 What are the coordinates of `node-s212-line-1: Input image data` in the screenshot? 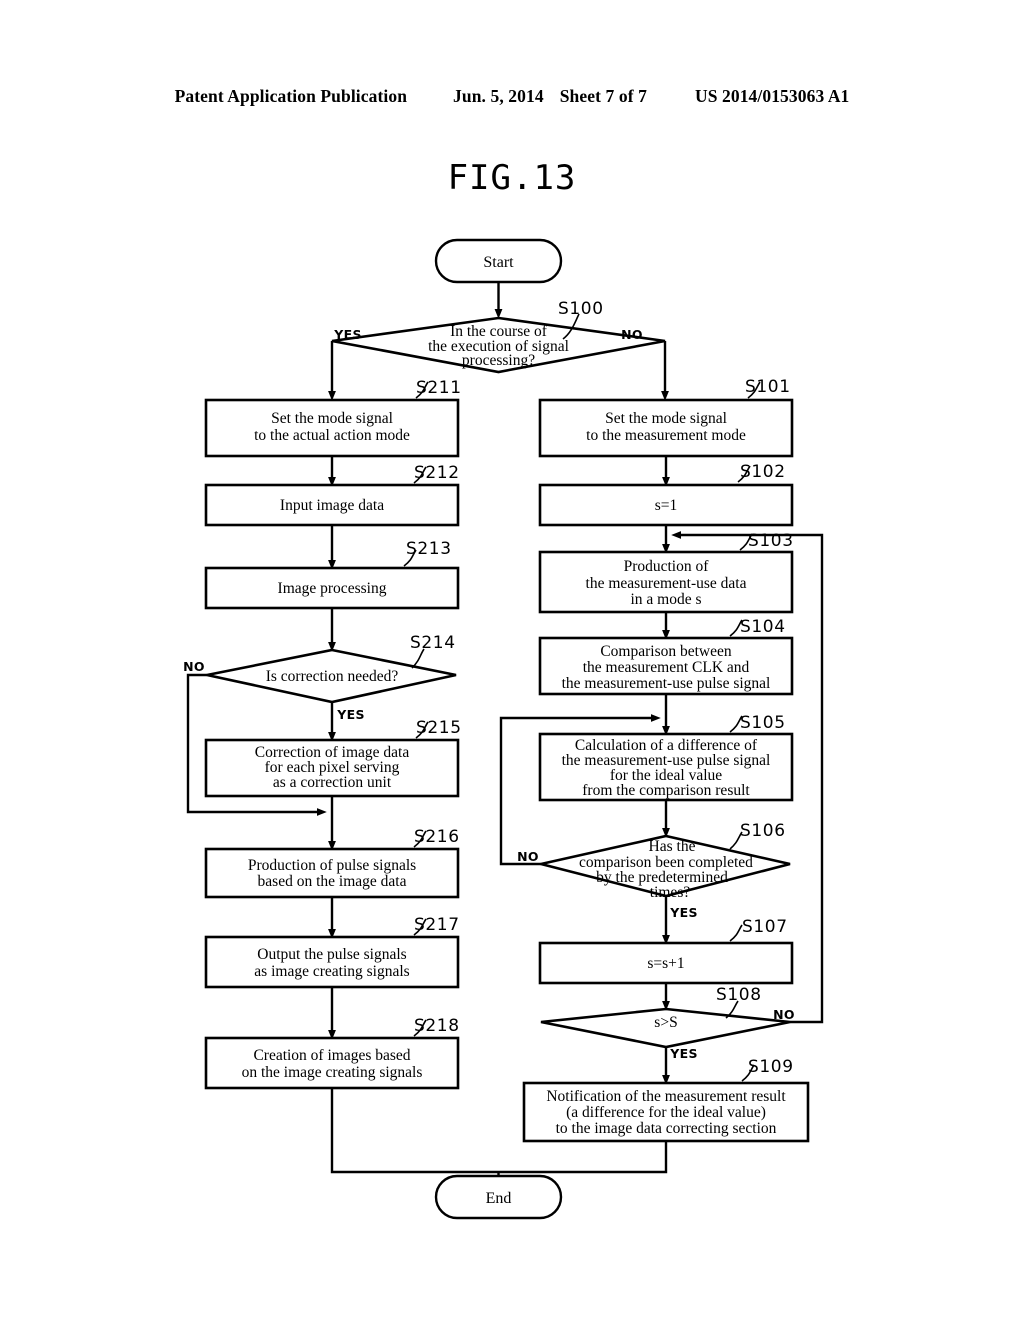 It's located at (332, 505).